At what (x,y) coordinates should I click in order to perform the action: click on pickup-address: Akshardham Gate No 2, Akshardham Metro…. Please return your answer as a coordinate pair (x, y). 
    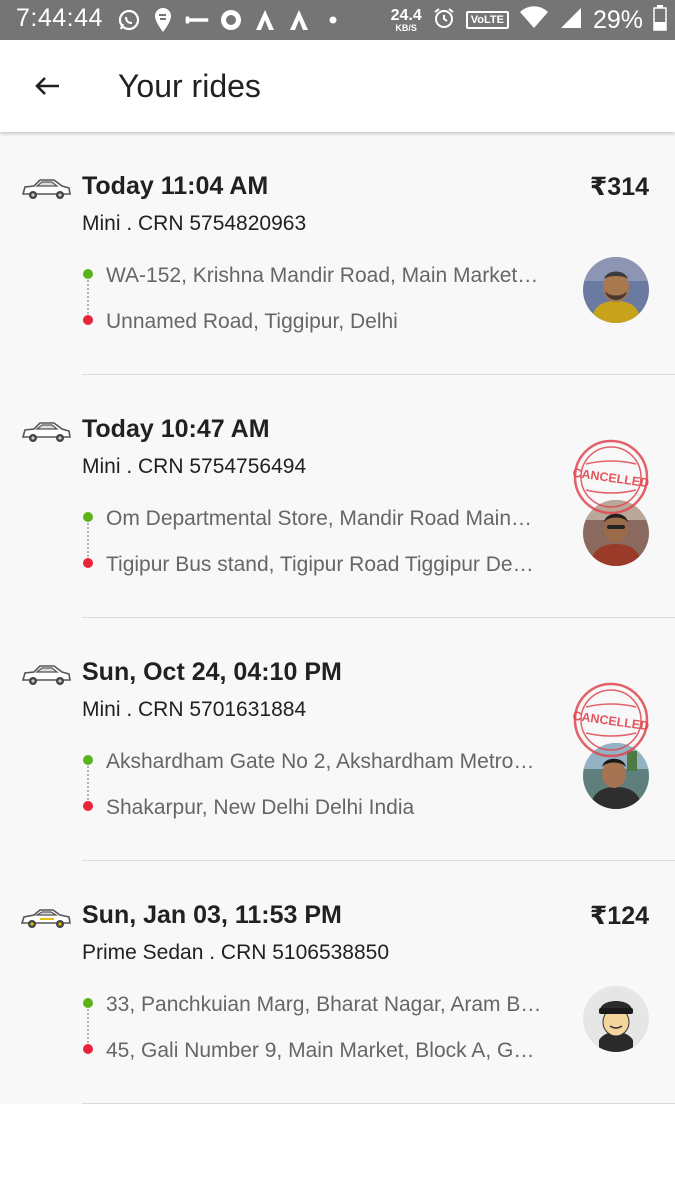
    Looking at the image, I should click on (320, 761).